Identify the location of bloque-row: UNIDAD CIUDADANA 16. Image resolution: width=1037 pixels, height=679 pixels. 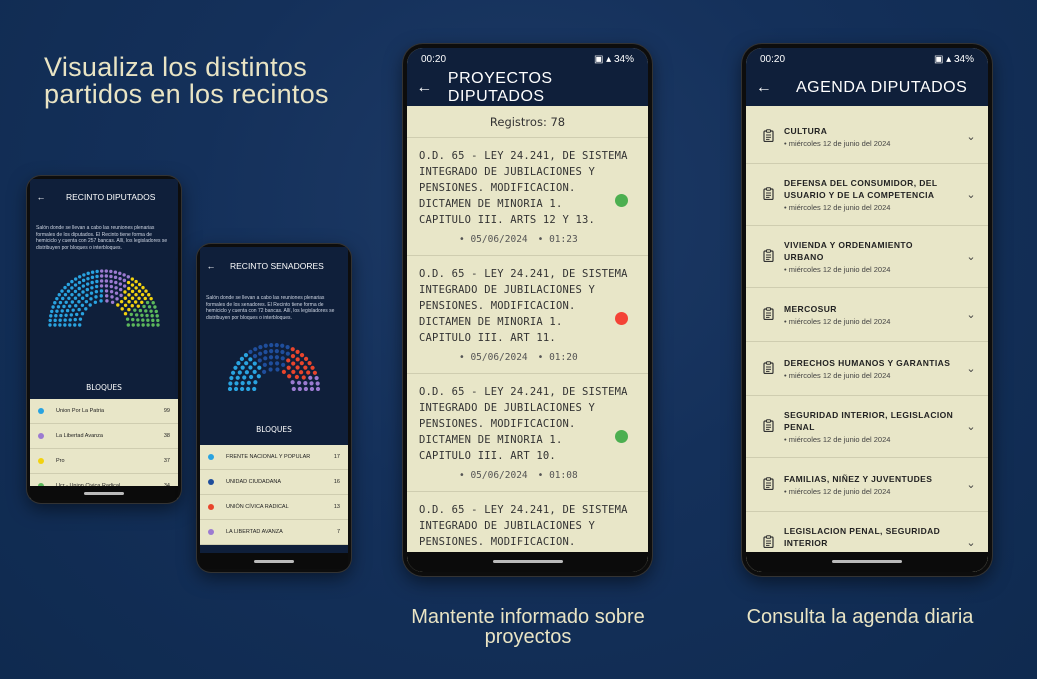
(274, 482).